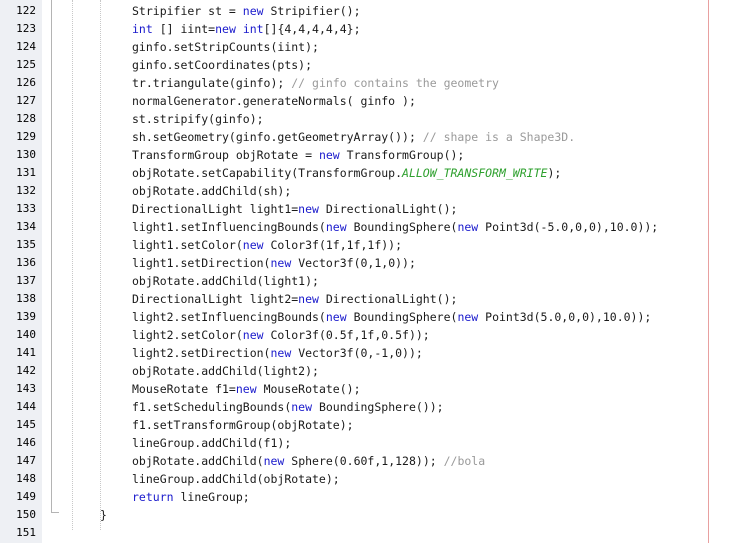 The height and width of the screenshot is (543, 752). Describe the element at coordinates (198, 119) in the screenshot. I see `code-text: st.stripify(ginfo);` at that location.